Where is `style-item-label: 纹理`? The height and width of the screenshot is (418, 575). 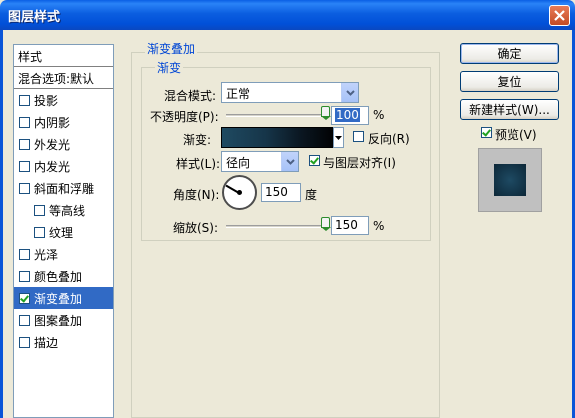 style-item-label: 纹理 is located at coordinates (61, 232).